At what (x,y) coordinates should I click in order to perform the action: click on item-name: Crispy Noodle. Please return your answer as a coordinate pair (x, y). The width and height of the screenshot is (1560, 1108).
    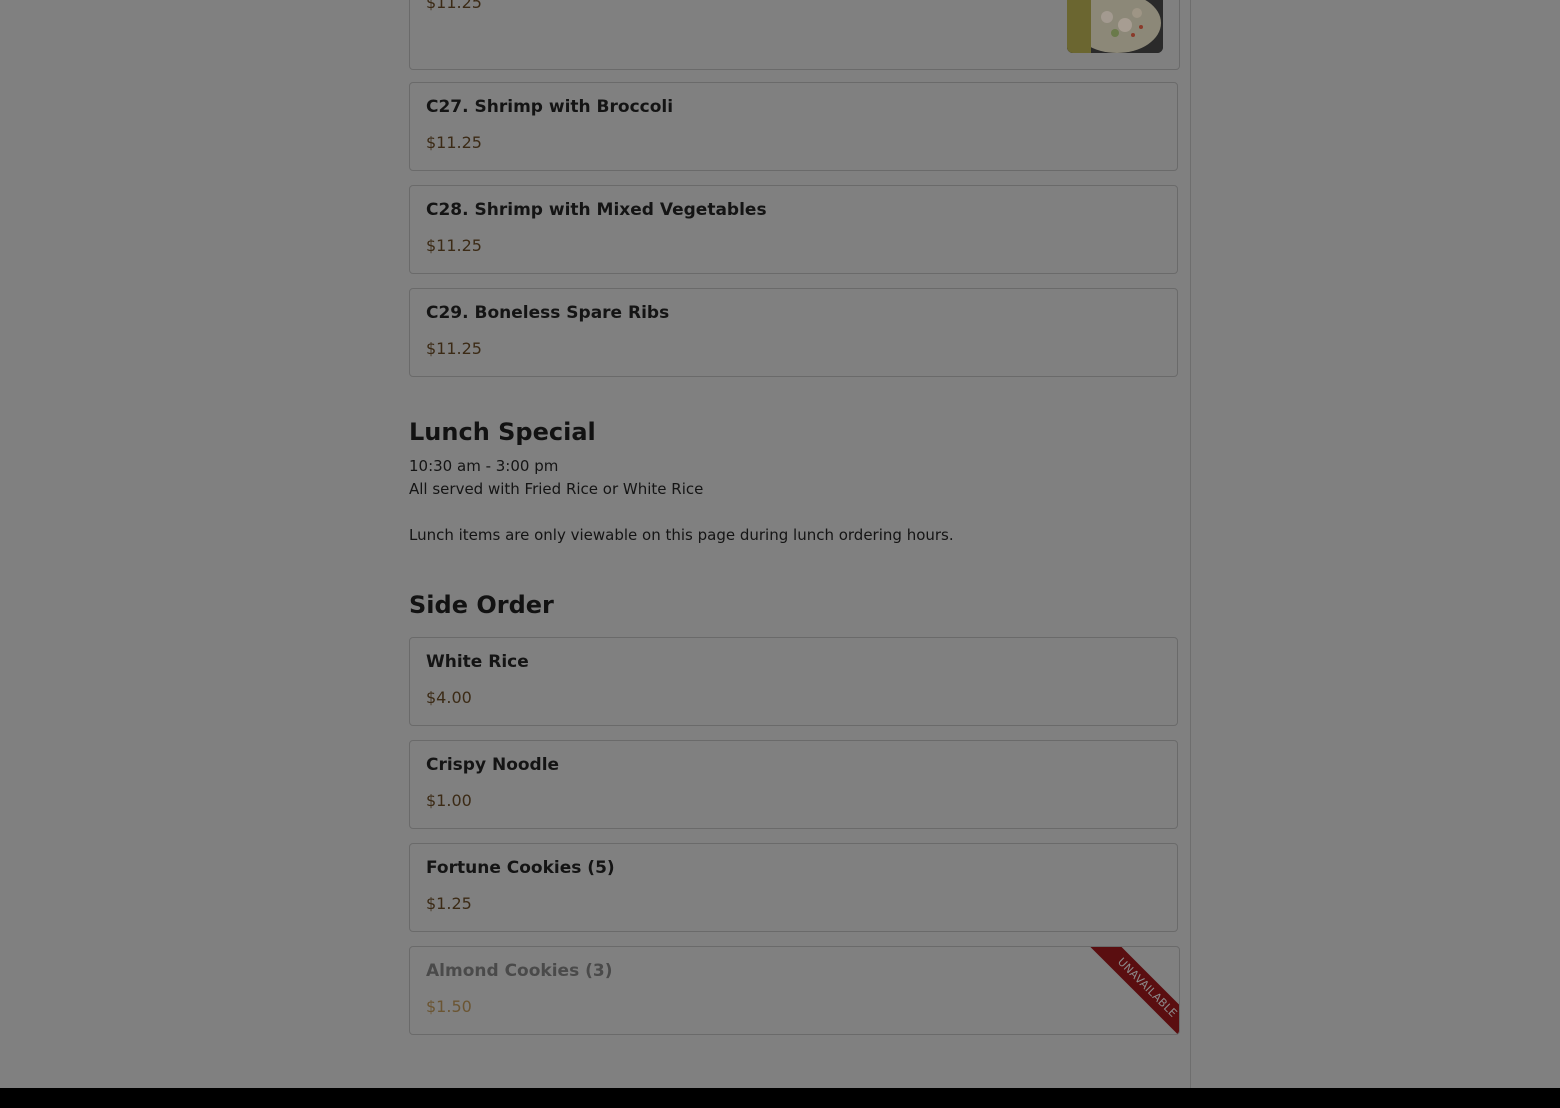
    Looking at the image, I should click on (493, 765).